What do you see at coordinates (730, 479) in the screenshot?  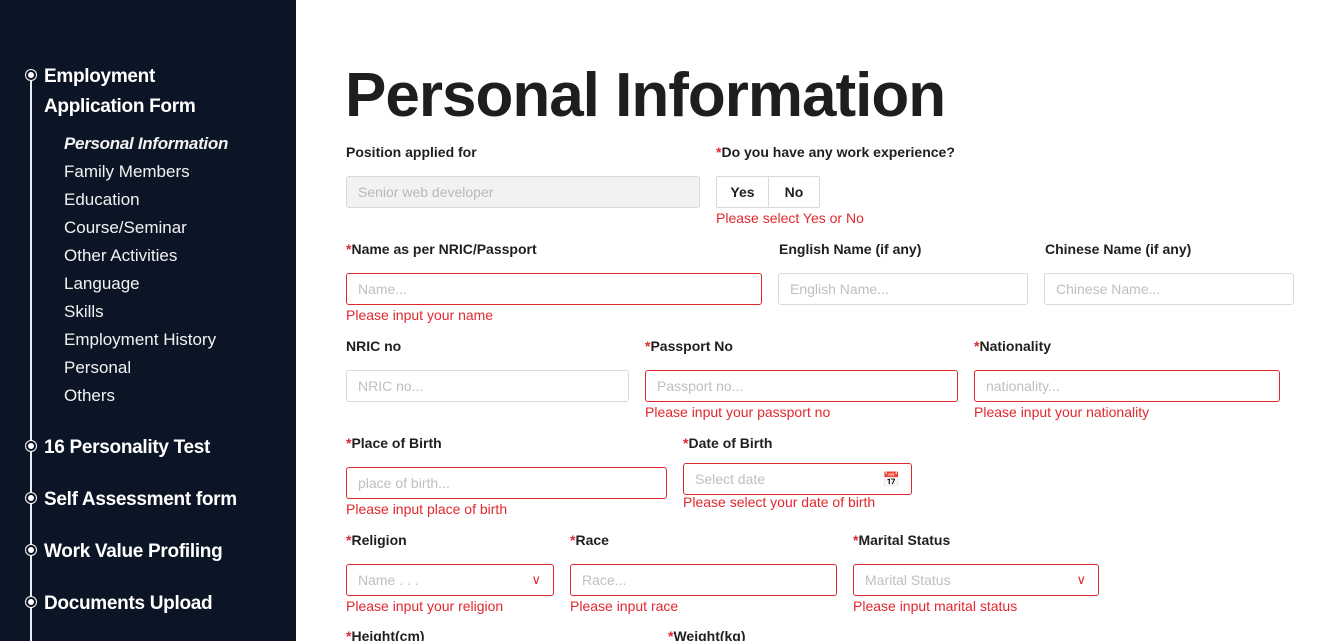 I see `date-of-birth-placeholder: Select date` at bounding box center [730, 479].